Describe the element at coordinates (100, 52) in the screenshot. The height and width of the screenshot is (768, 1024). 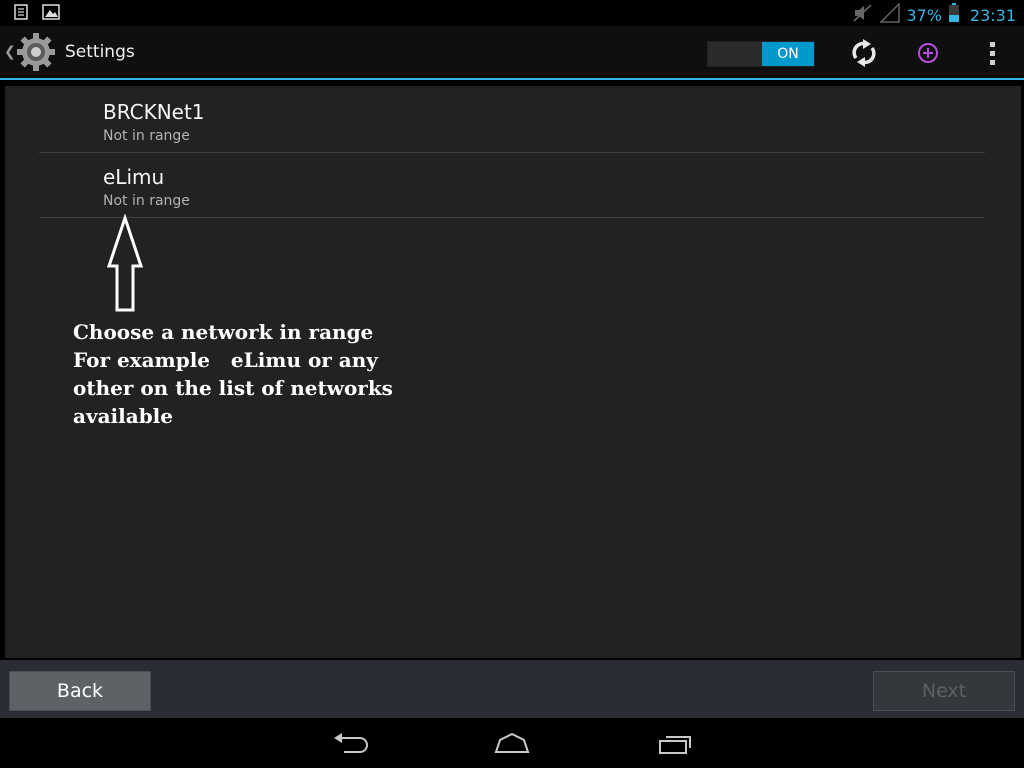
I see `action-bar-title: Settings` at that location.